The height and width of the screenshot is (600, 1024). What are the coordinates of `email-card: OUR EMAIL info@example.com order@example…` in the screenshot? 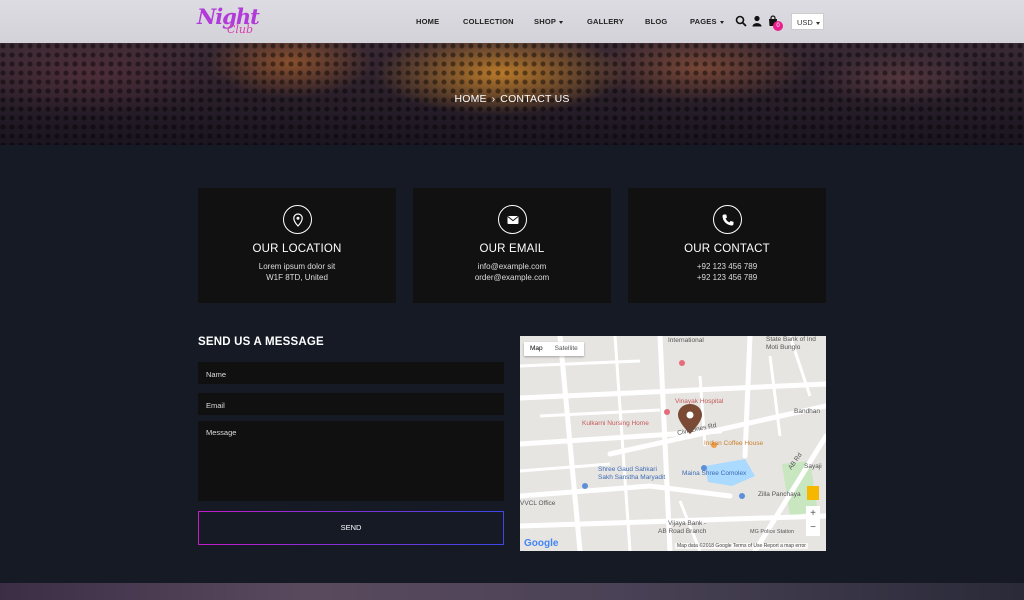 It's located at (512, 245).